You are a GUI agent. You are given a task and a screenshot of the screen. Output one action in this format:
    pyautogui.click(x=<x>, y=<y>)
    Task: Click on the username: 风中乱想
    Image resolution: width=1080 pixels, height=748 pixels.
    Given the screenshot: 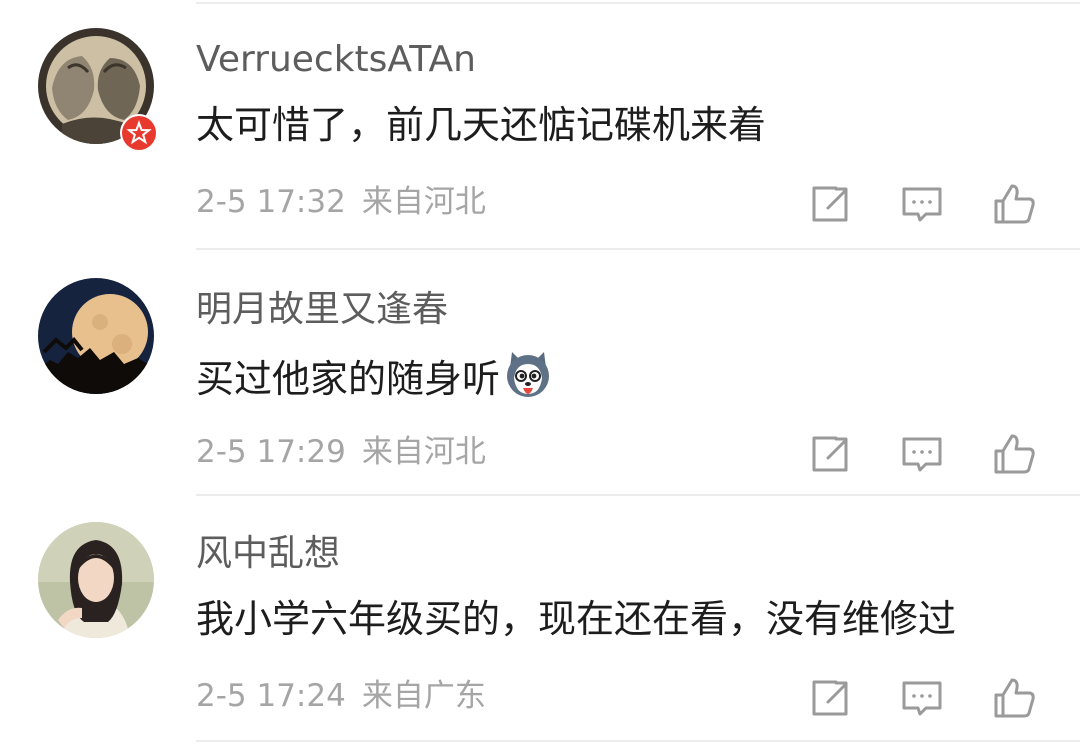 What is the action you would take?
    pyautogui.click(x=268, y=554)
    